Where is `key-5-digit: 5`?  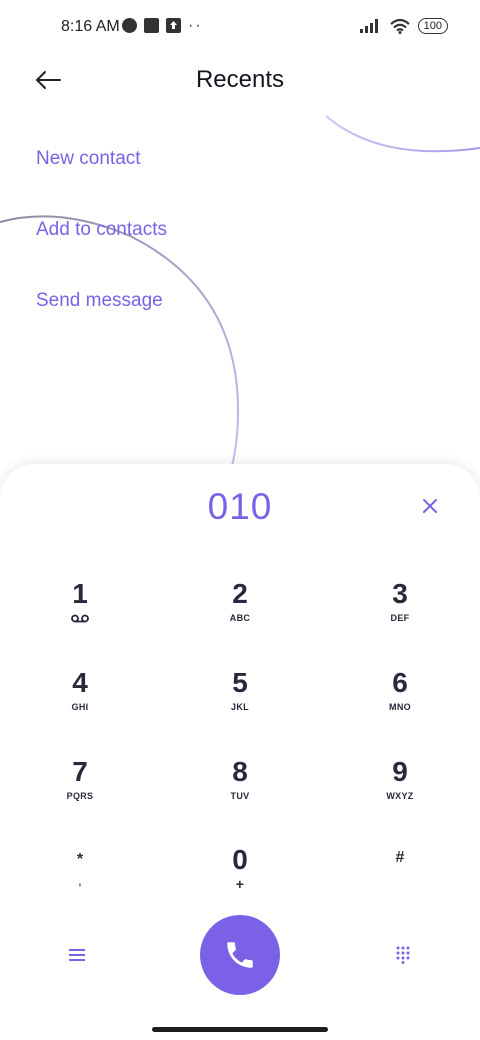 key-5-digit: 5 is located at coordinates (240, 682).